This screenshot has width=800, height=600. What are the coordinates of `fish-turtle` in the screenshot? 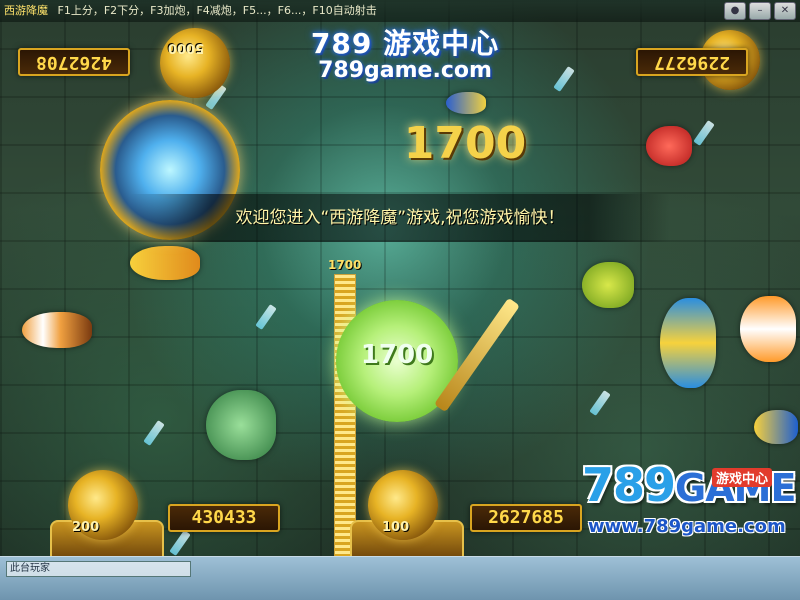 It's located at (608, 285).